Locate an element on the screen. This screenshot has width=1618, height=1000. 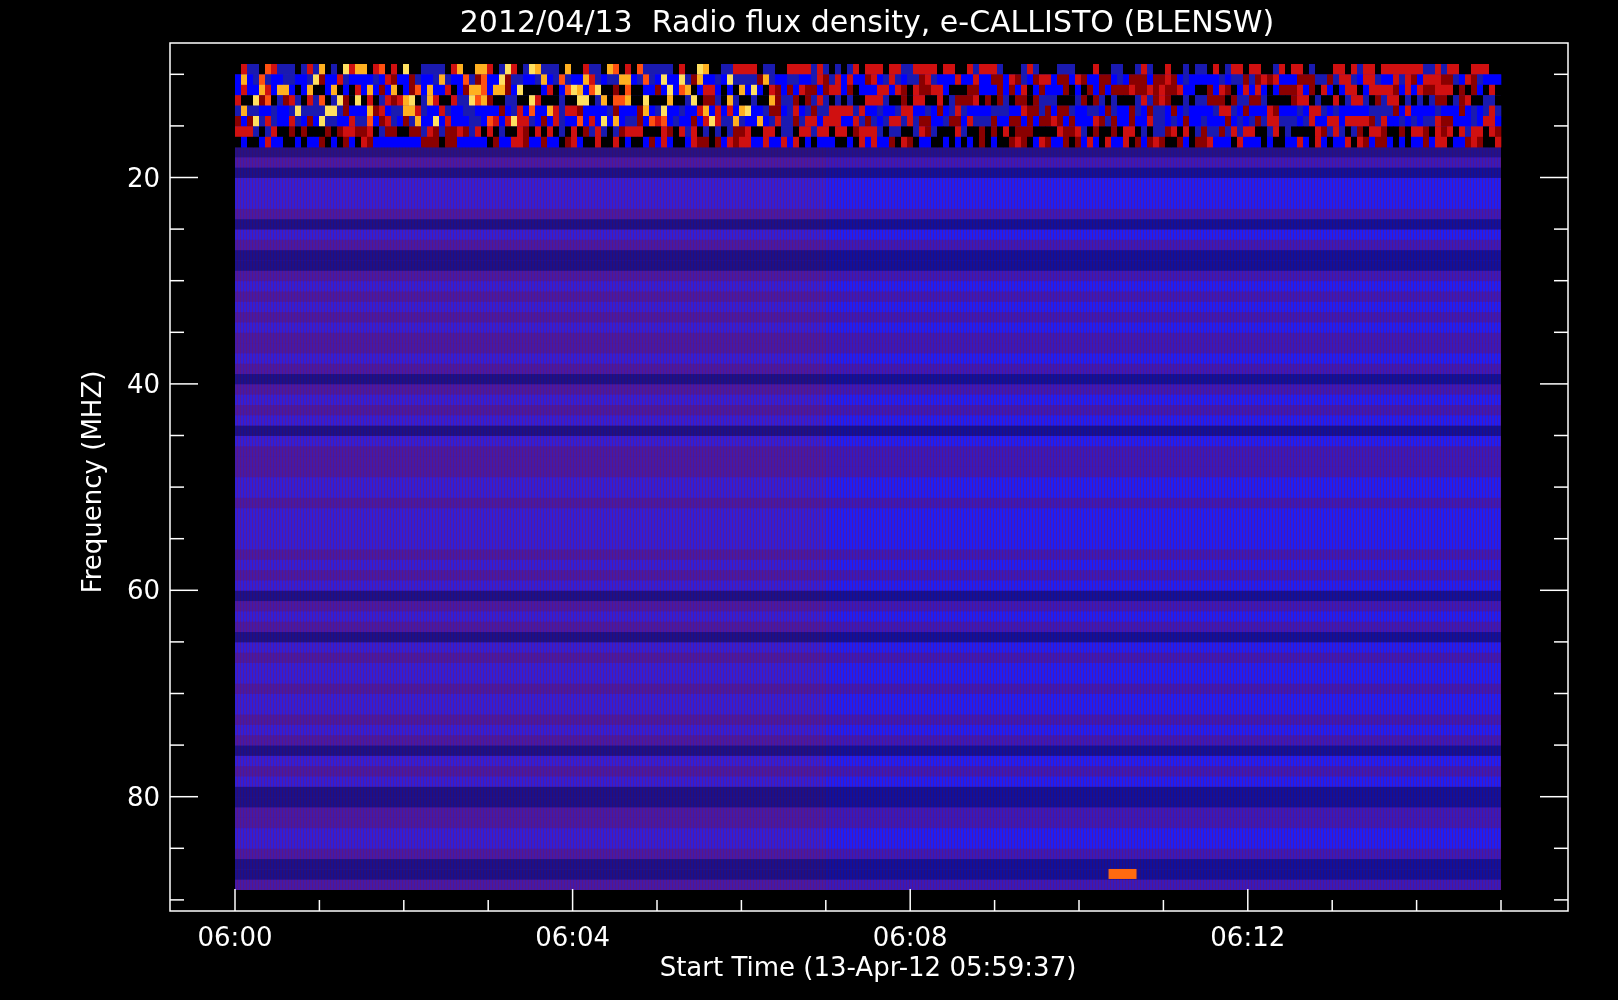
x-tick-label: 06:04 is located at coordinates (573, 937).